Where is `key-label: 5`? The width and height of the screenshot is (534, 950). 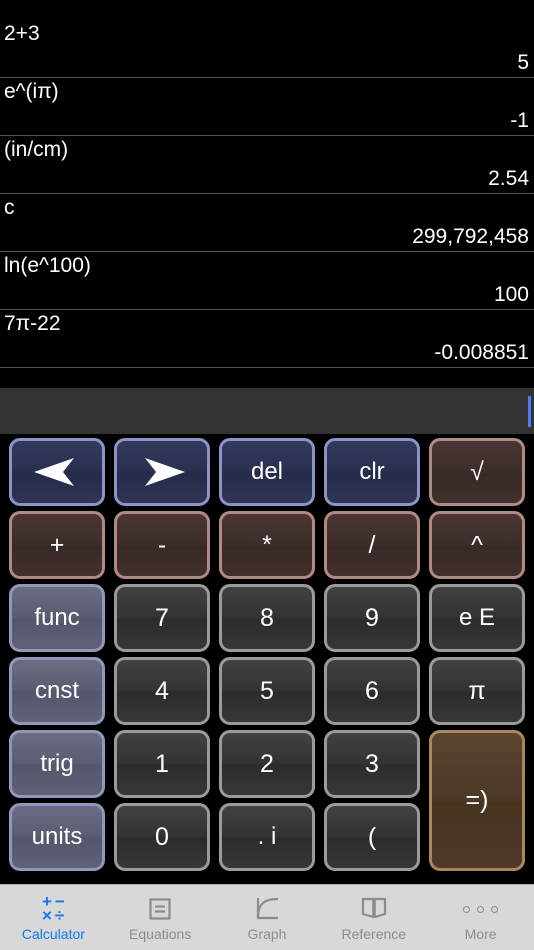 key-label: 5 is located at coordinates (267, 690).